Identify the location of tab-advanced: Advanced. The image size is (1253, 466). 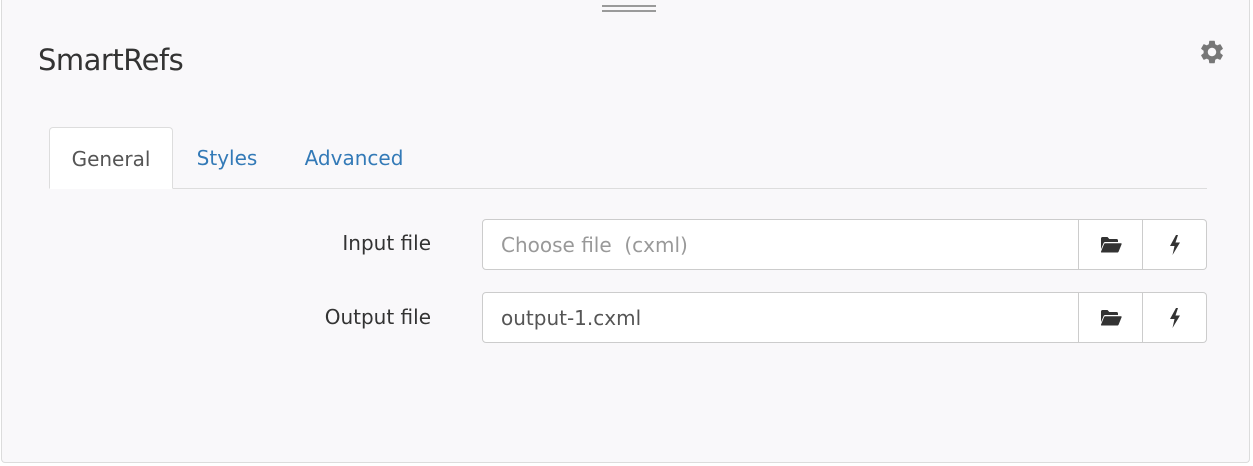
(354, 158).